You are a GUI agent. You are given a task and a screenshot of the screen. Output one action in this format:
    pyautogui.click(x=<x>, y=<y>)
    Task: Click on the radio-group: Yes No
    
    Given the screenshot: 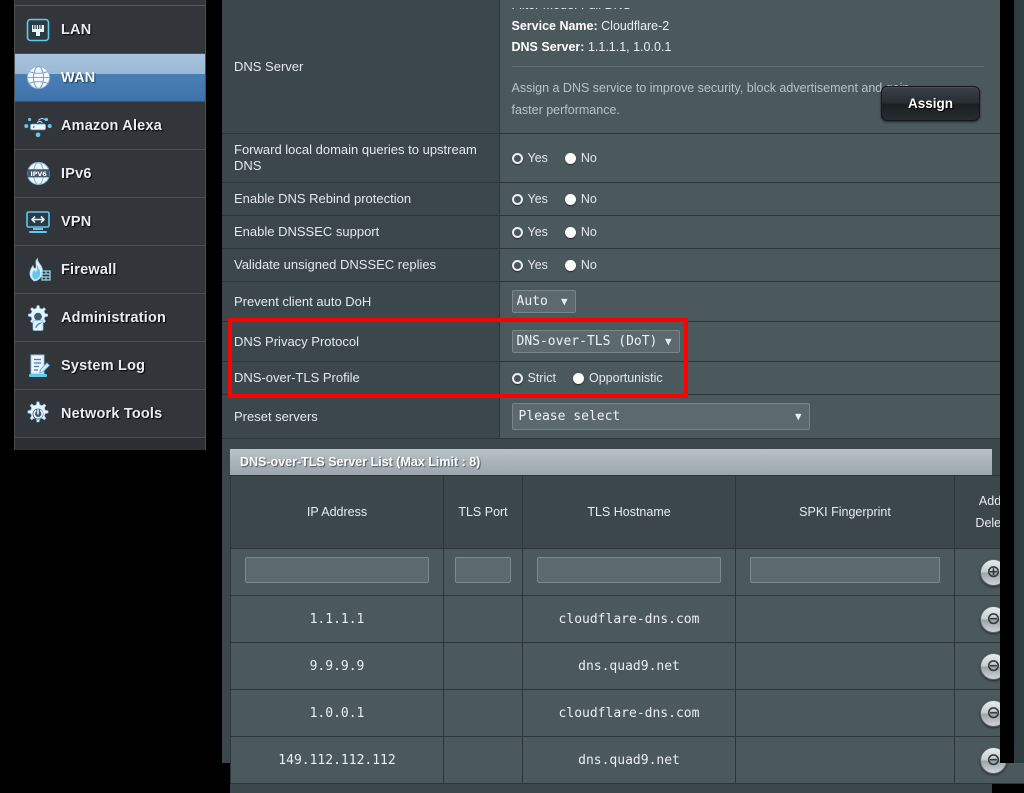 What is the action you would take?
    pyautogui.click(x=750, y=232)
    